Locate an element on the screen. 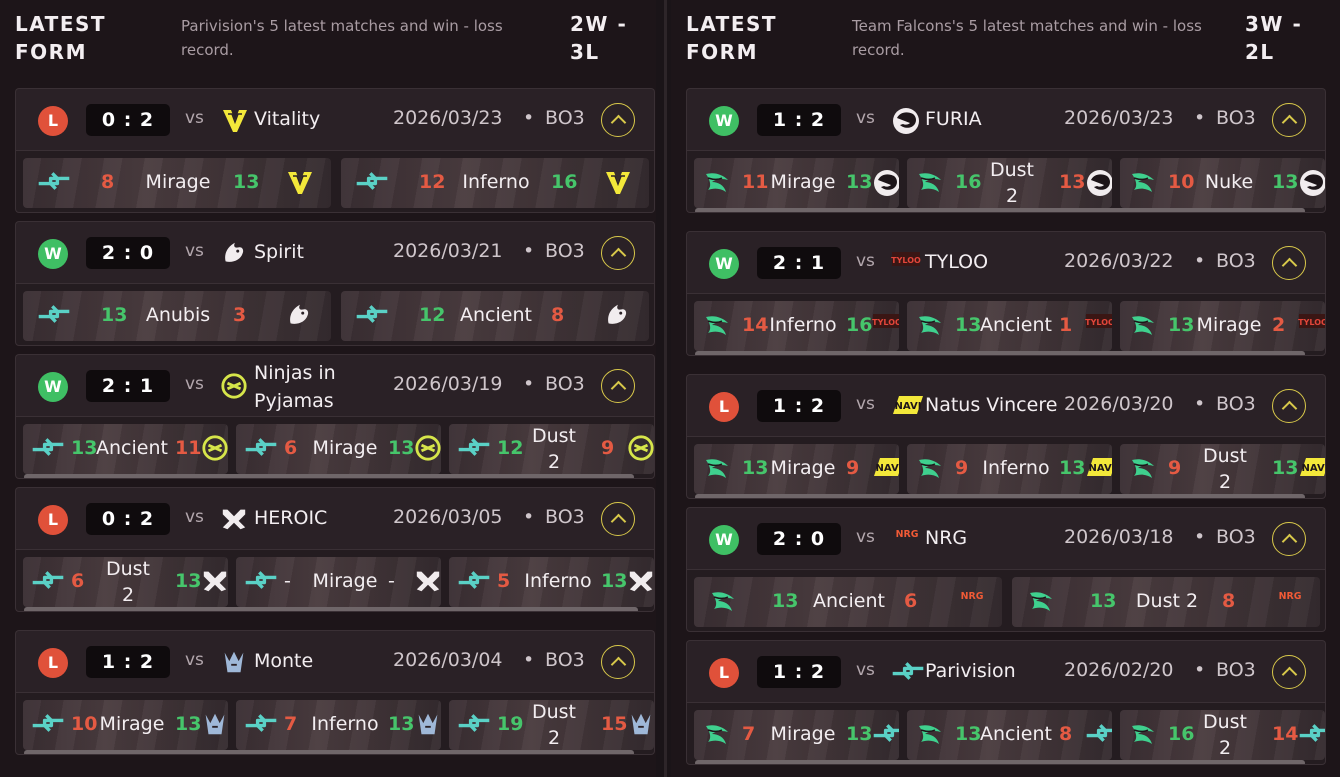 This screenshot has height=777, width=1340. opponent-name: Spirit is located at coordinates (329, 252).